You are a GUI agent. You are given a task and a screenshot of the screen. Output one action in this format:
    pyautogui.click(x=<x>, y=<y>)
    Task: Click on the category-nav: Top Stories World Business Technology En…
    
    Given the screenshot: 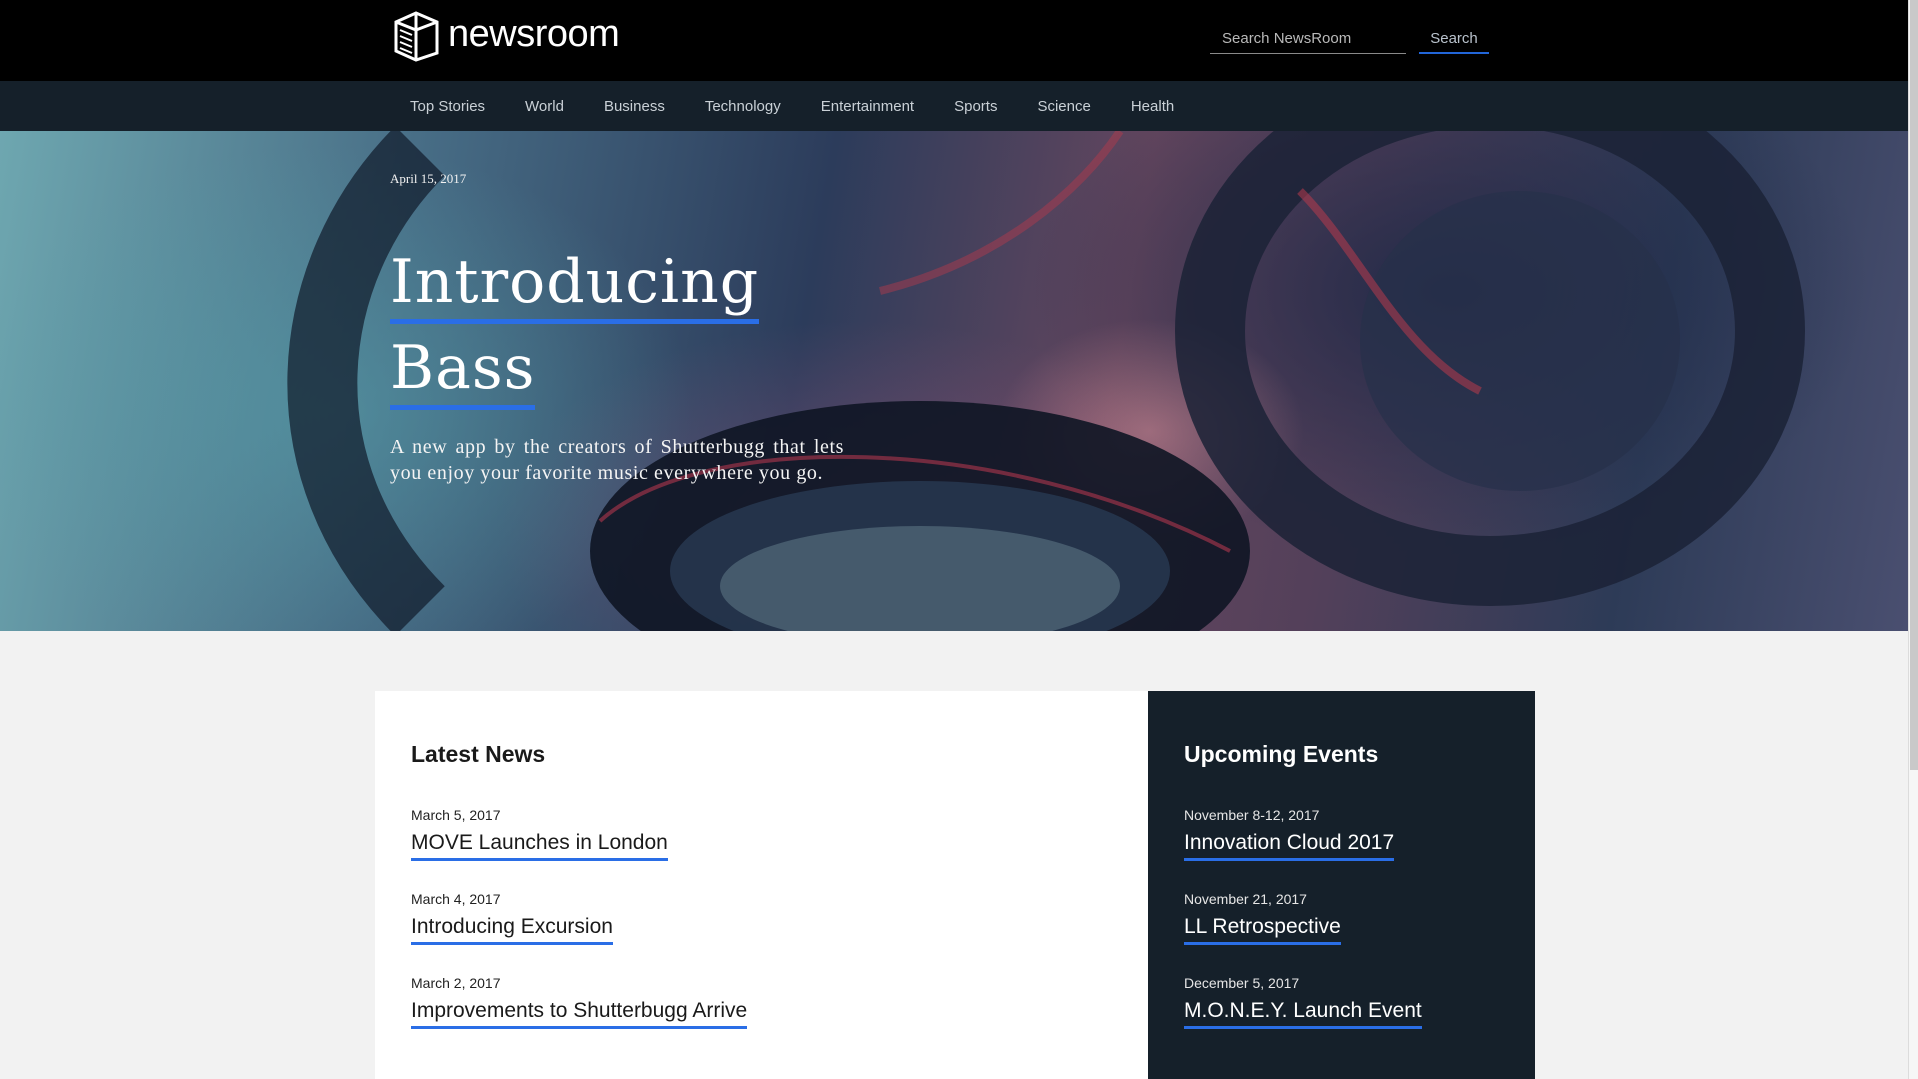 What is the action you would take?
    pyautogui.click(x=954, y=106)
    